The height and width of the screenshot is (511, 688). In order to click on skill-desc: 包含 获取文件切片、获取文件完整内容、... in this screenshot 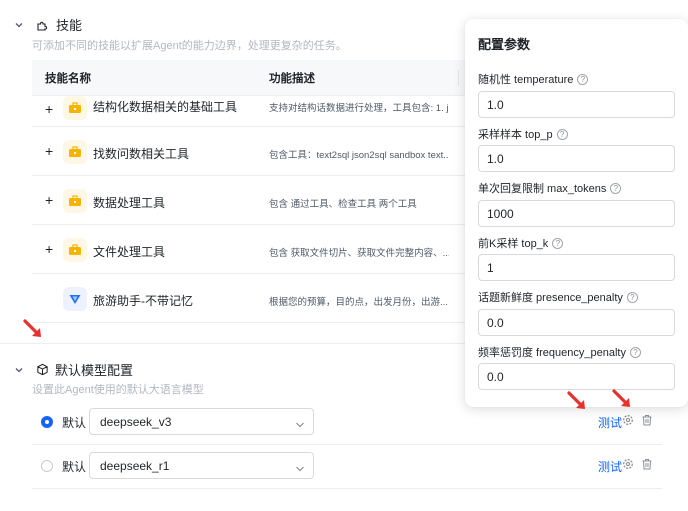, I will do `click(359, 253)`.